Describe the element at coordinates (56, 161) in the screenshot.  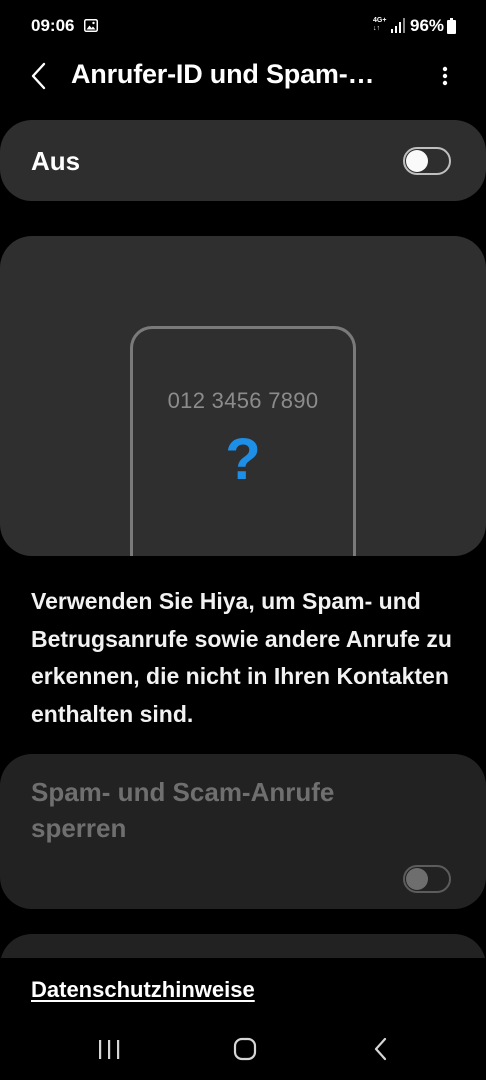
I see `master-switch-label: Aus` at that location.